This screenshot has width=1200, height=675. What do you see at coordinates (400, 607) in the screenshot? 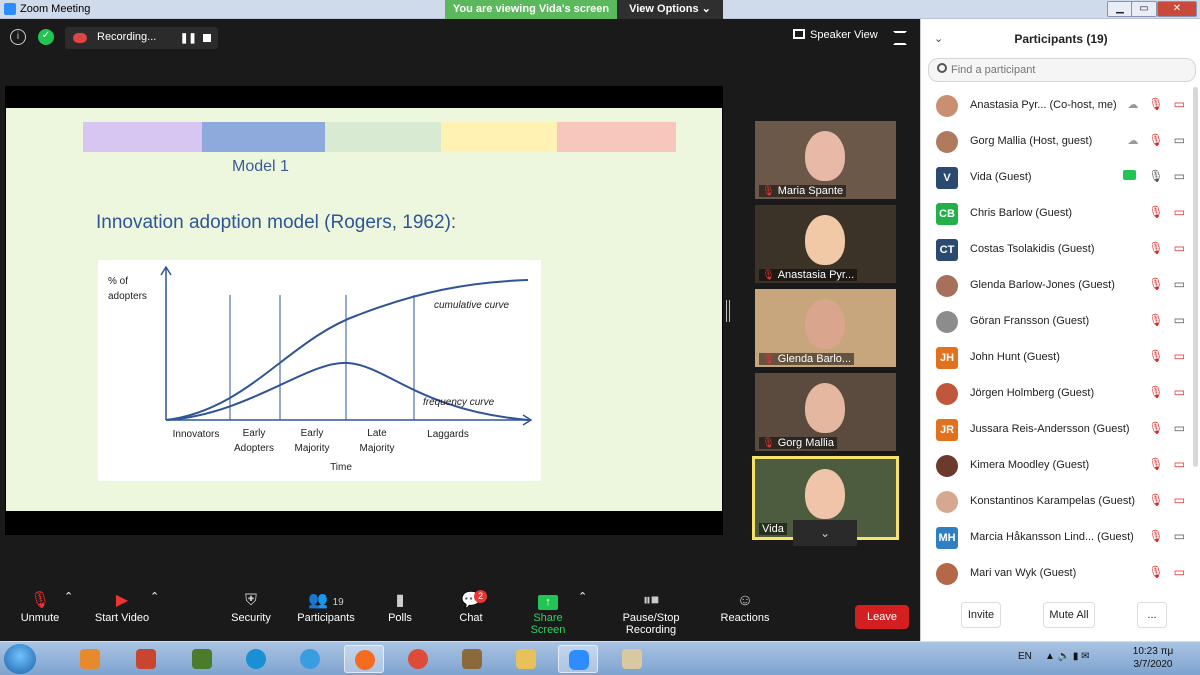
I see `polls-button: ▮ Polls` at bounding box center [400, 607].